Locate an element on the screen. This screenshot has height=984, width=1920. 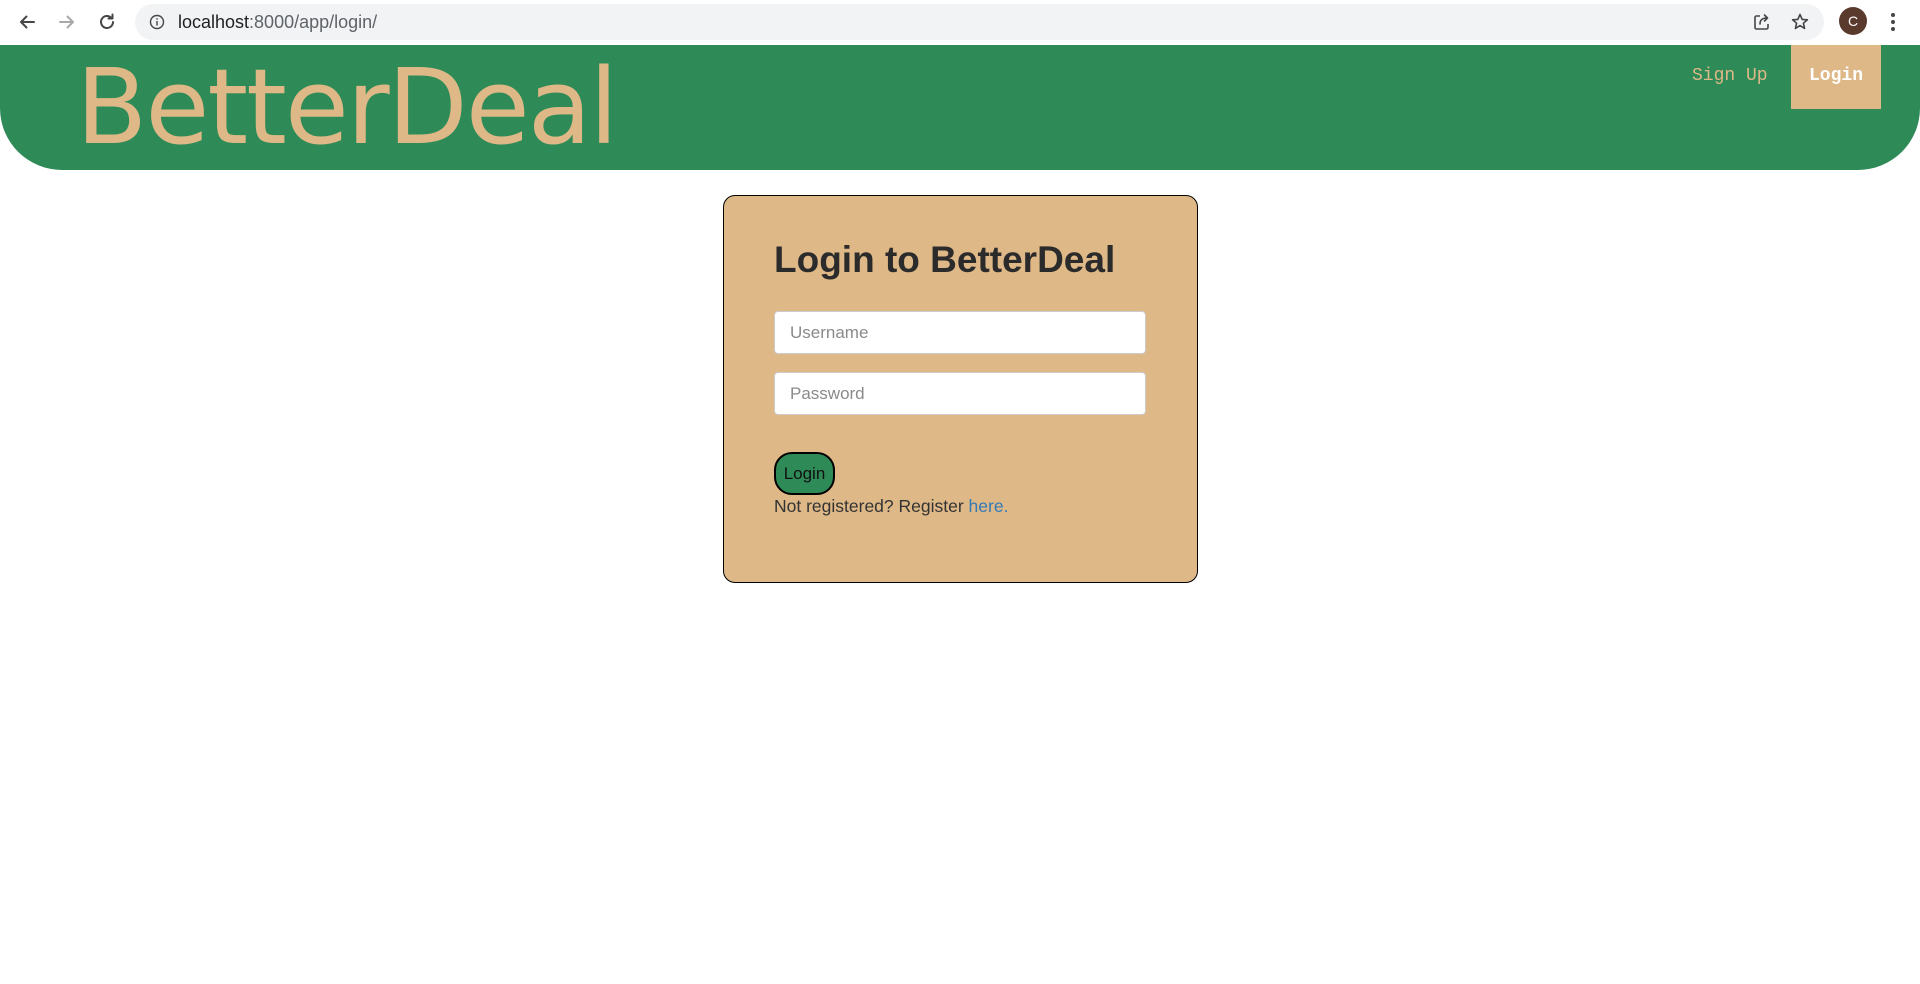
share-button is located at coordinates (1762, 22).